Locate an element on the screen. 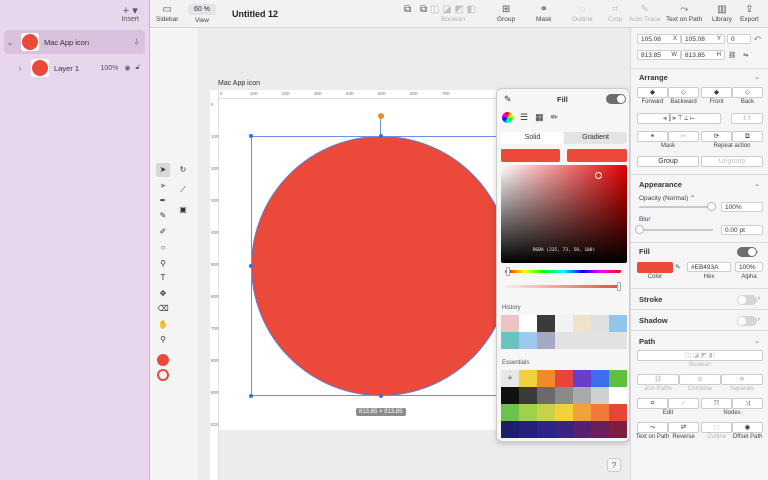  hand-tool-icon: ✋ is located at coordinates (163, 325).